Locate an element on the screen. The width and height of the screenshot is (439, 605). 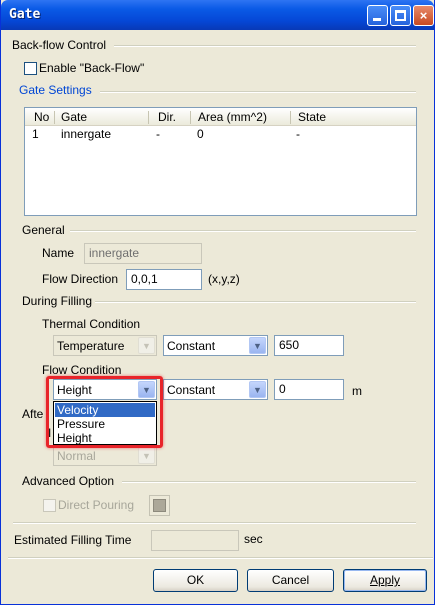
direct-pouring-settings-button is located at coordinates (159, 505).